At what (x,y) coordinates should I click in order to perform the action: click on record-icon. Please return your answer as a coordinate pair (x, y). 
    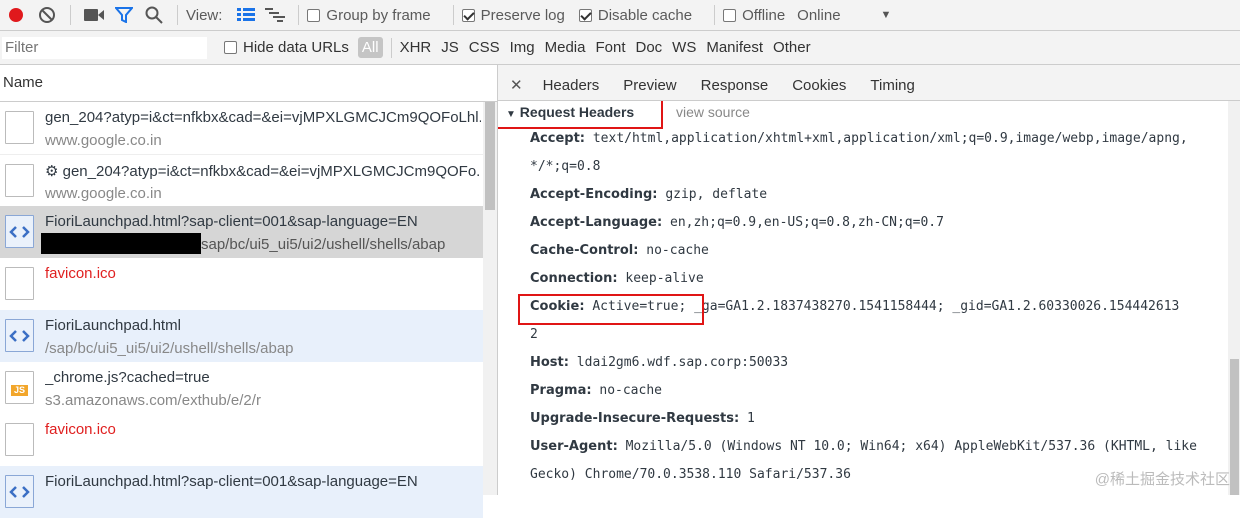
    Looking at the image, I should click on (16, 15).